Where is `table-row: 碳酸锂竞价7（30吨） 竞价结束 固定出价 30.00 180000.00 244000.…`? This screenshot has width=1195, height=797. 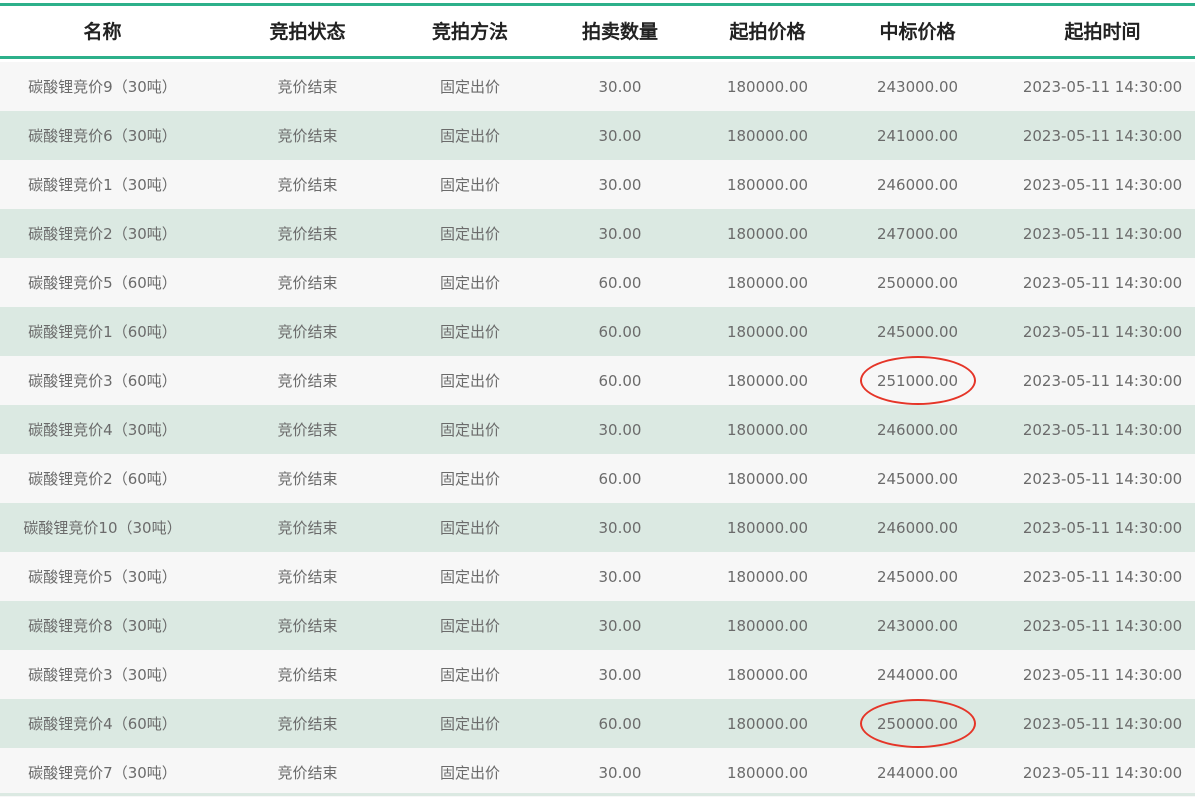
table-row: 碳酸锂竞价7（30吨） 竞价结束 固定出价 30.00 180000.00 244000.… is located at coordinates (597, 772).